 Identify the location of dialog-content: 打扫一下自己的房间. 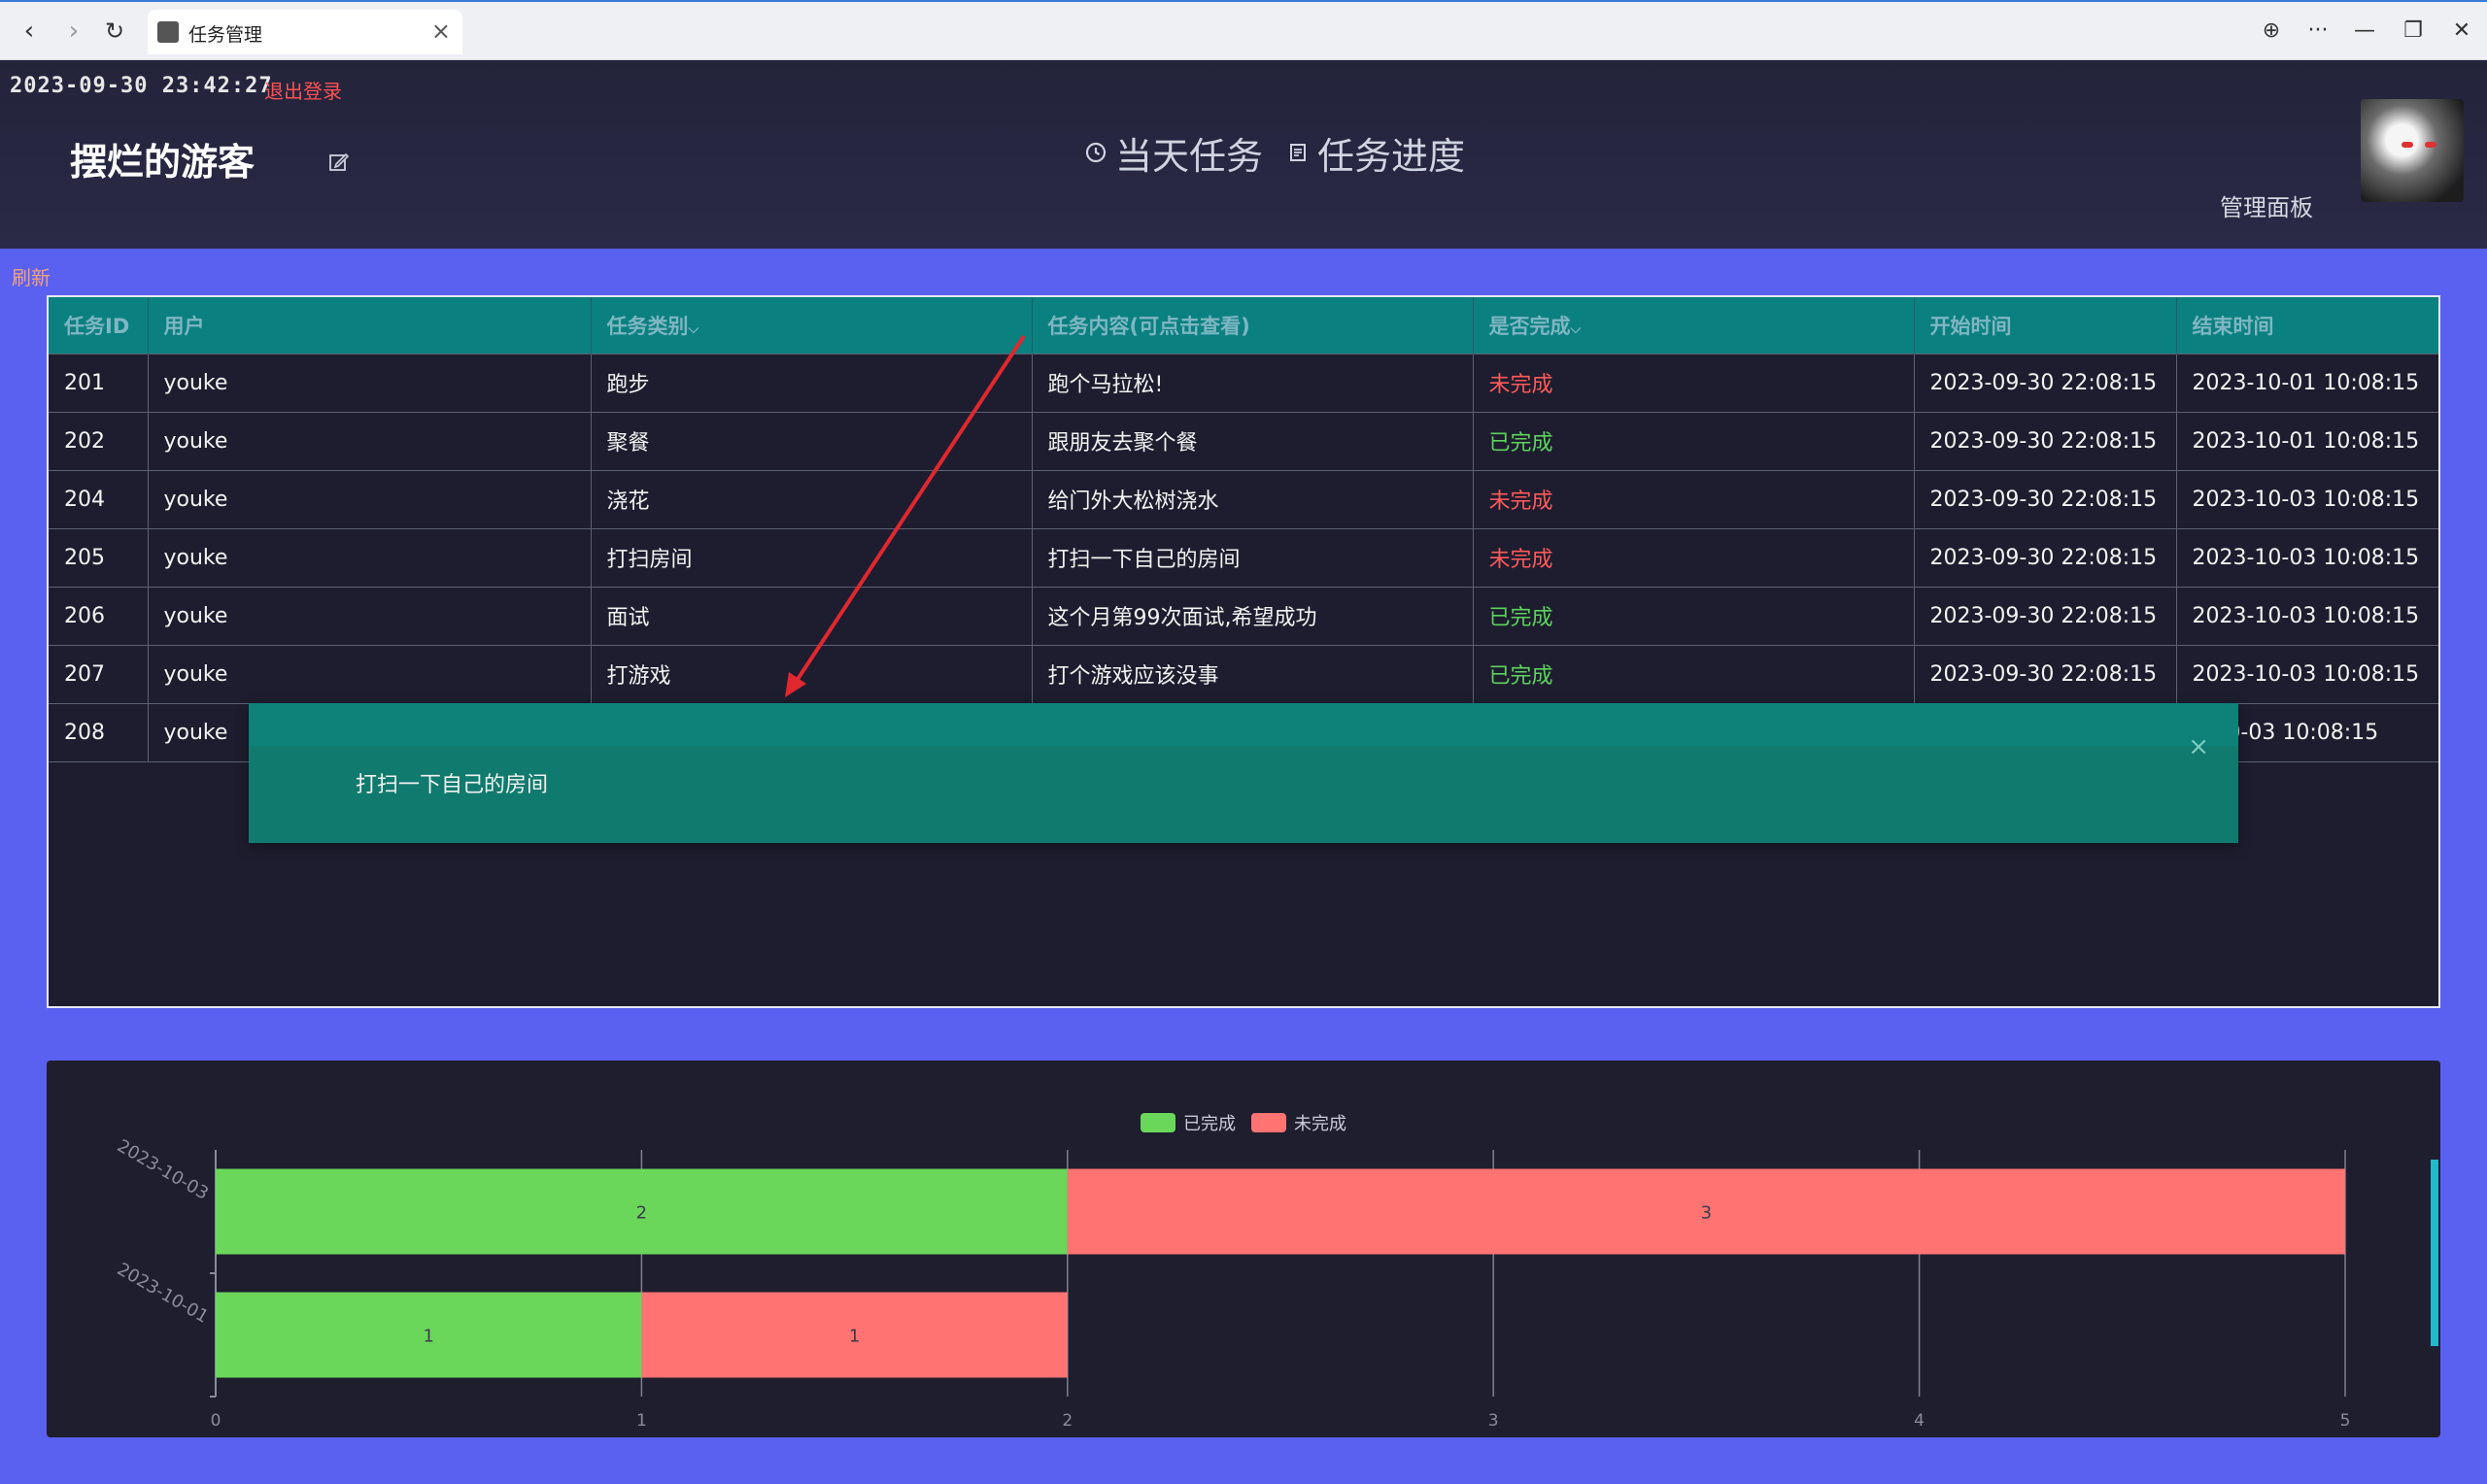
(452, 785).